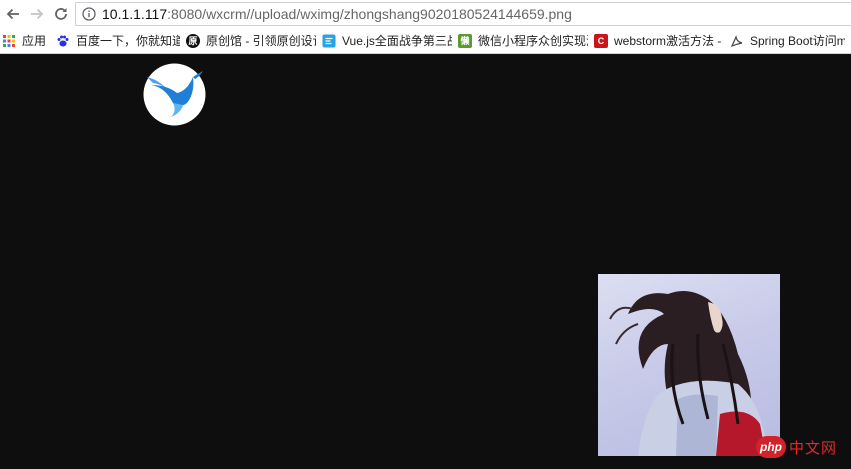  I want to click on back-button, so click(13, 14).